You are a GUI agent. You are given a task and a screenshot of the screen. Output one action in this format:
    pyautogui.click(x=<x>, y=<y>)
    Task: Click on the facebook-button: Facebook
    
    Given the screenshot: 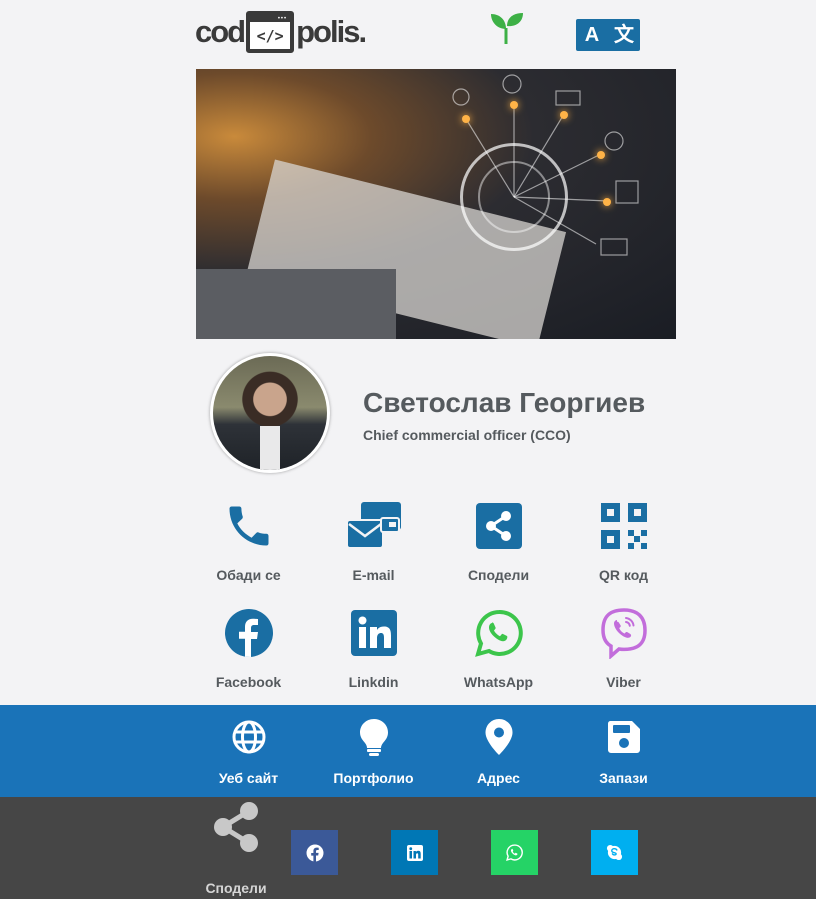 What is the action you would take?
    pyautogui.click(x=248, y=647)
    